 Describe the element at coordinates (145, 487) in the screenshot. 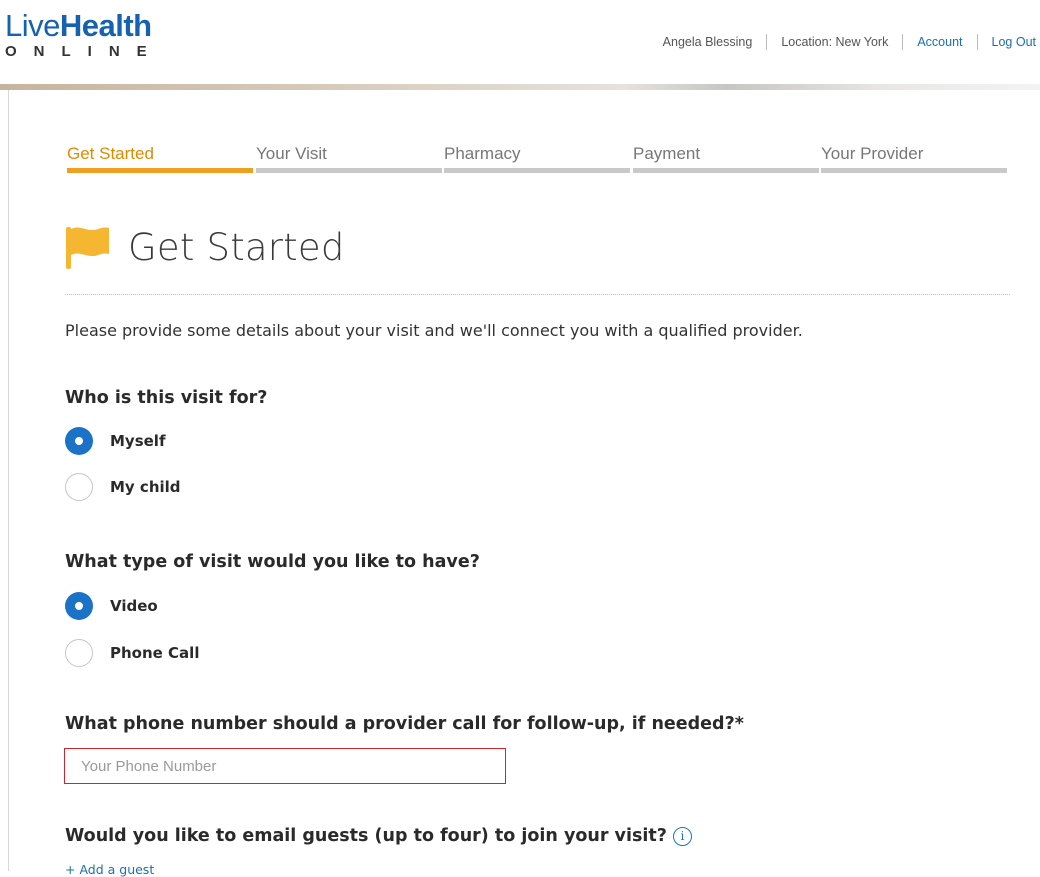

I see `radio-label-my-child: My child` at that location.